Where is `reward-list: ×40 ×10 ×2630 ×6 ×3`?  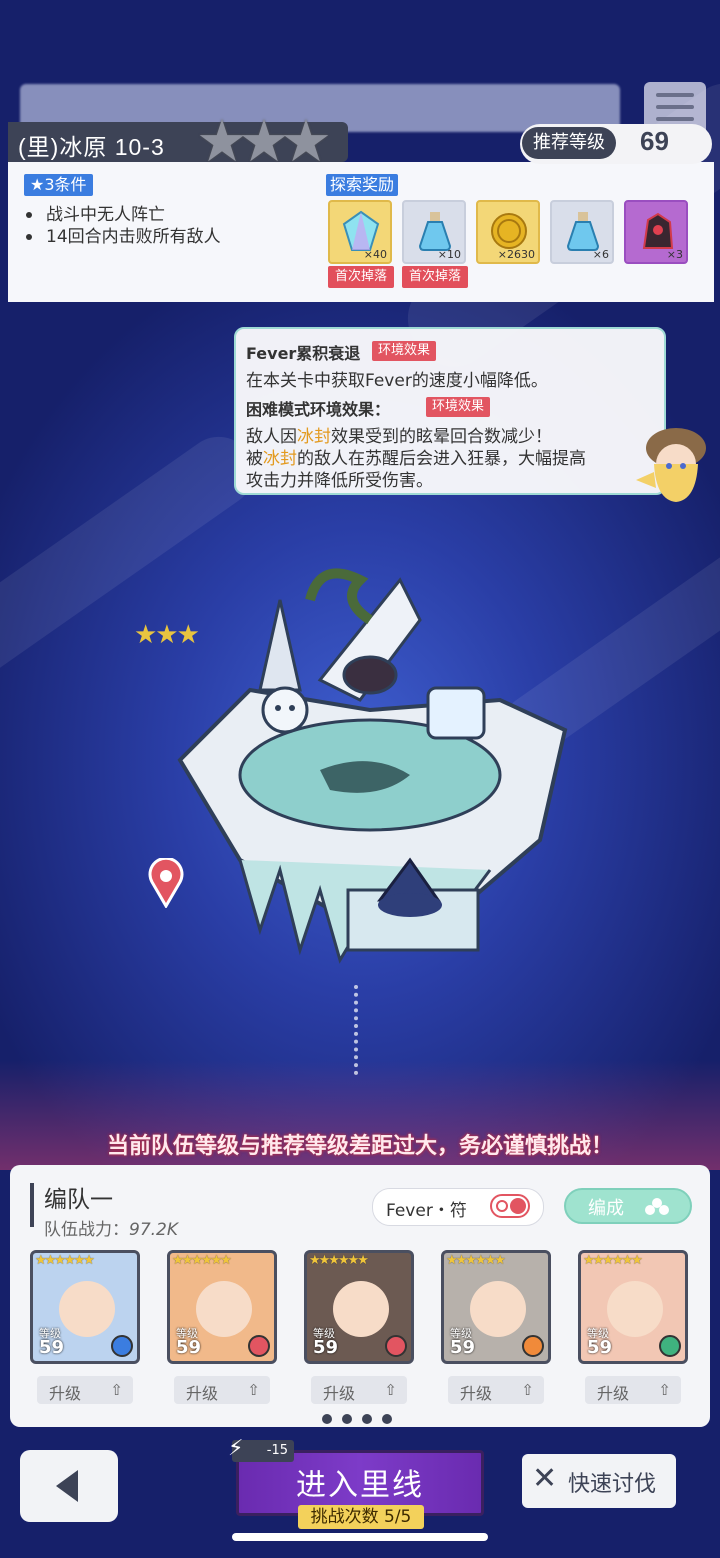
reward-list: ×40 ×10 ×2630 ×6 ×3 is located at coordinates (508, 232).